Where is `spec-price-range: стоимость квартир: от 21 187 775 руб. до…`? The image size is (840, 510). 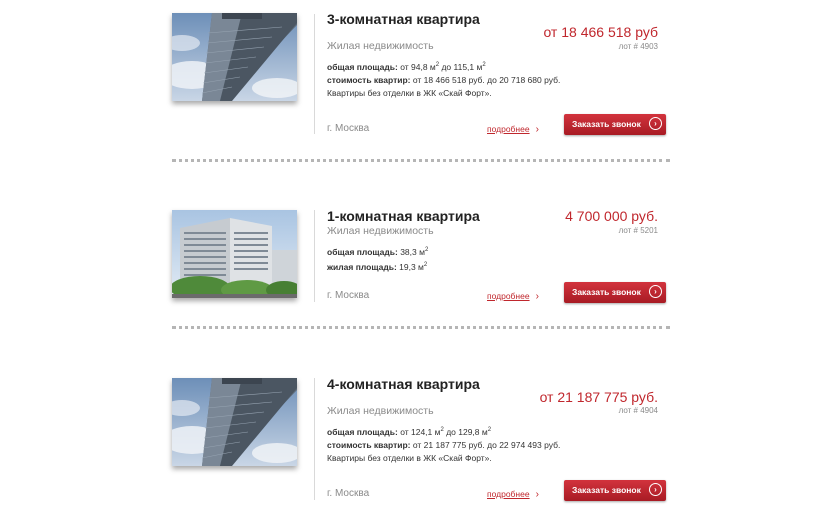
spec-price-range: стоимость квартир: от 21 187 775 руб. до… is located at coordinates (443, 445).